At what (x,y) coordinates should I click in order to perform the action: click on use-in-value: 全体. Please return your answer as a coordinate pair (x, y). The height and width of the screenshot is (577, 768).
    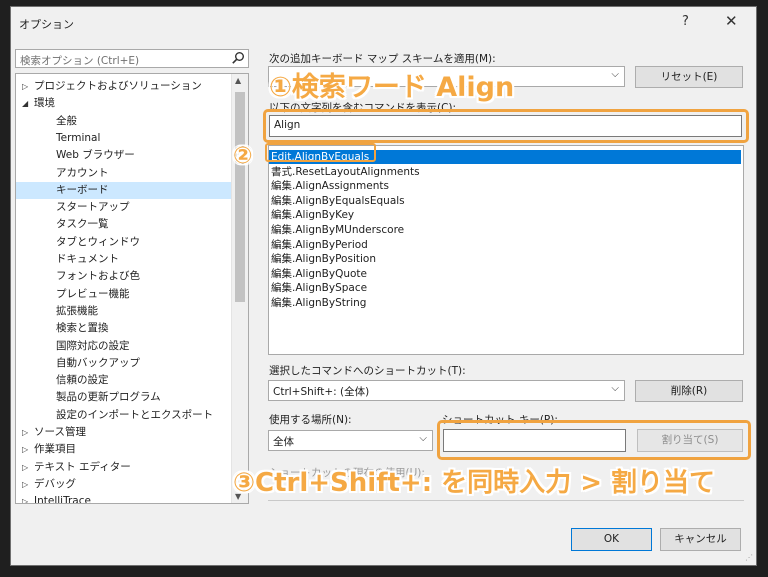
    Looking at the image, I should click on (283, 442).